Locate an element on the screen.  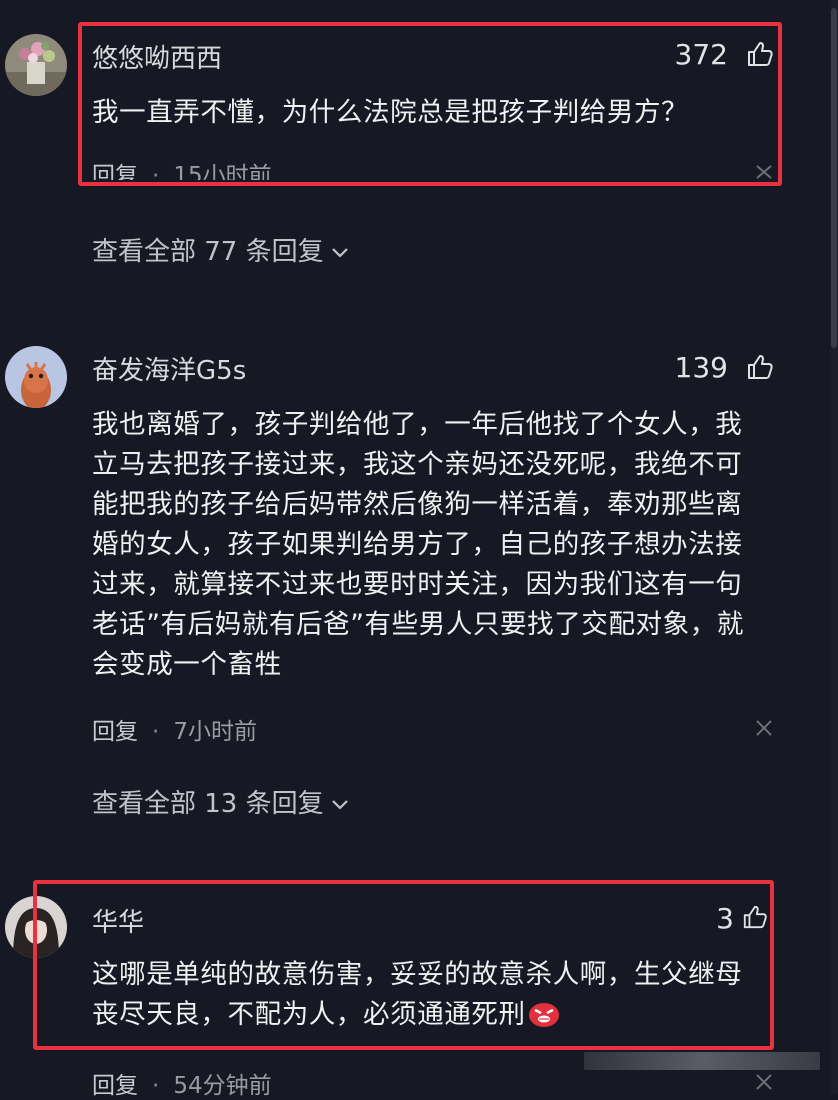
comment-line: 婚的女人，孩子如果判给男方了，自己的孩子想办法接 is located at coordinates (417, 544).